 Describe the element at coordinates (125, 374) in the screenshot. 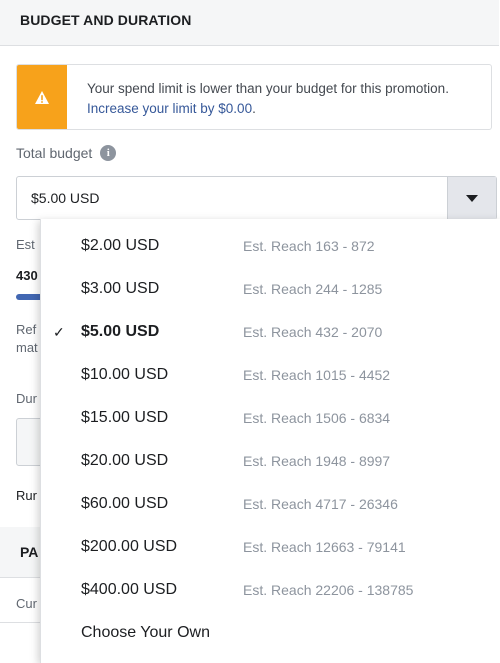

I see `option-price: $10.00 USD` at that location.